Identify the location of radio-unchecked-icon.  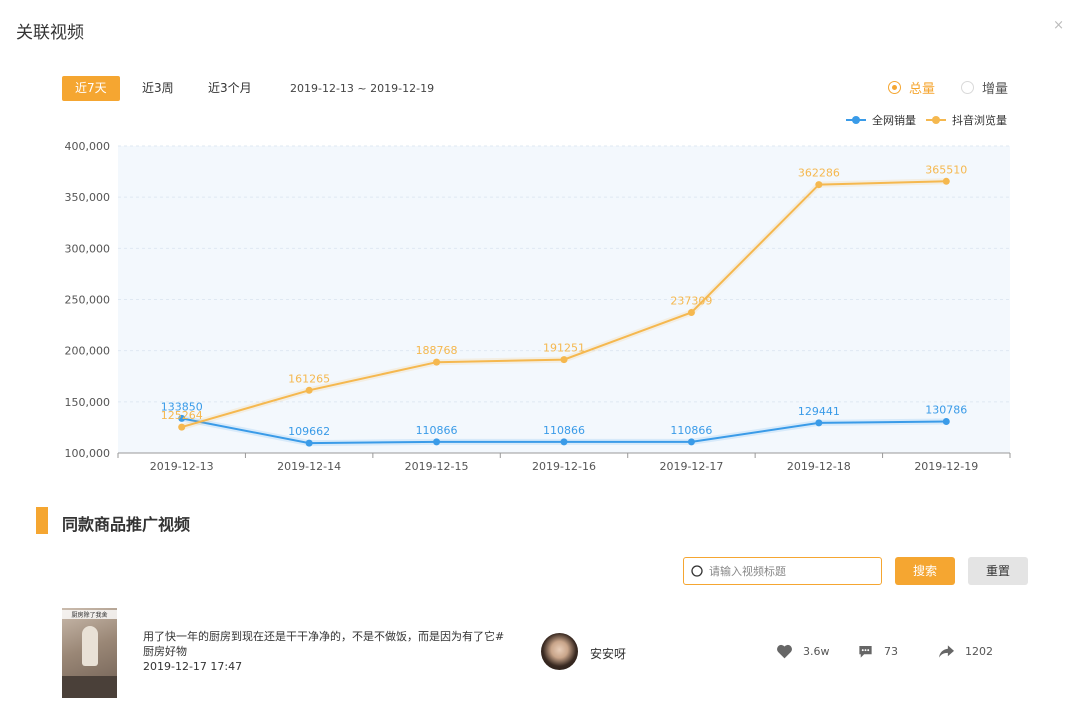
(967, 87).